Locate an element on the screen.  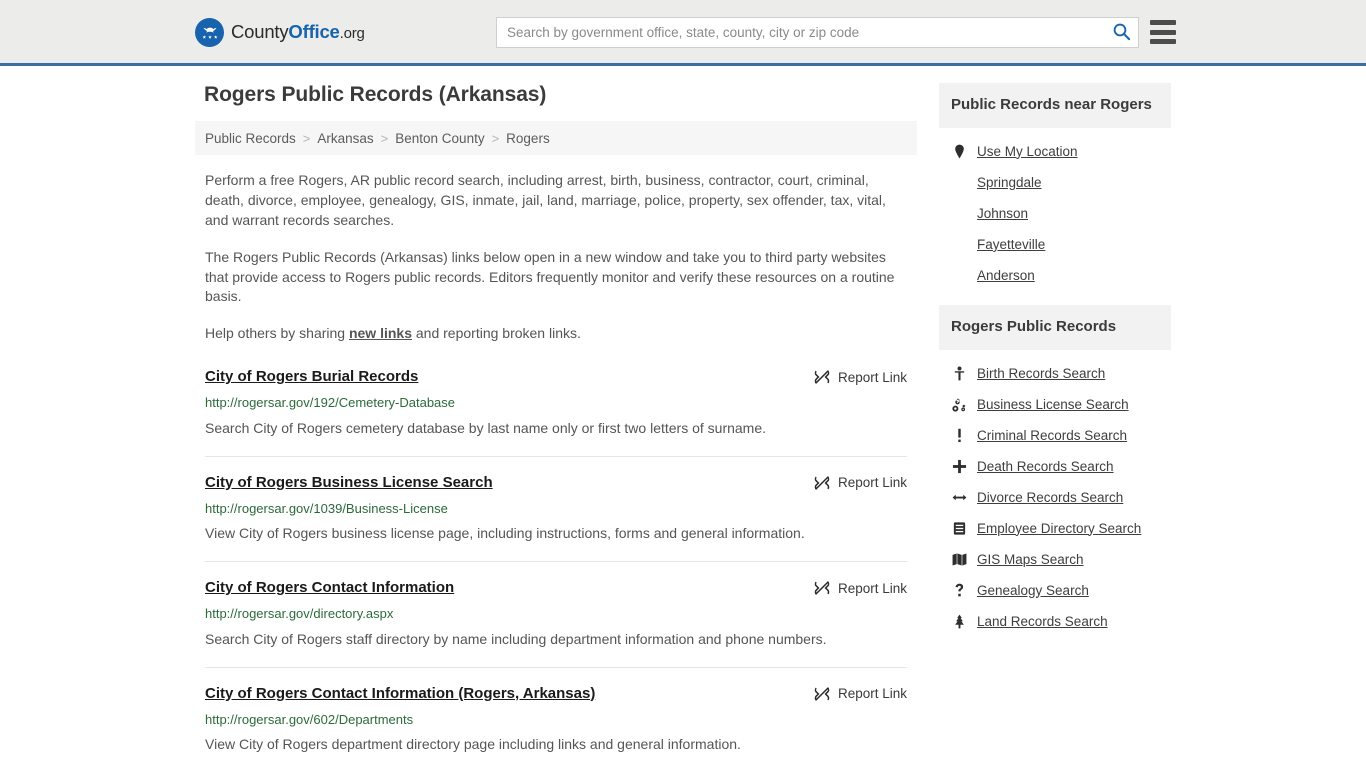
nearby-item-springdale: Springdale is located at coordinates (1055, 182).